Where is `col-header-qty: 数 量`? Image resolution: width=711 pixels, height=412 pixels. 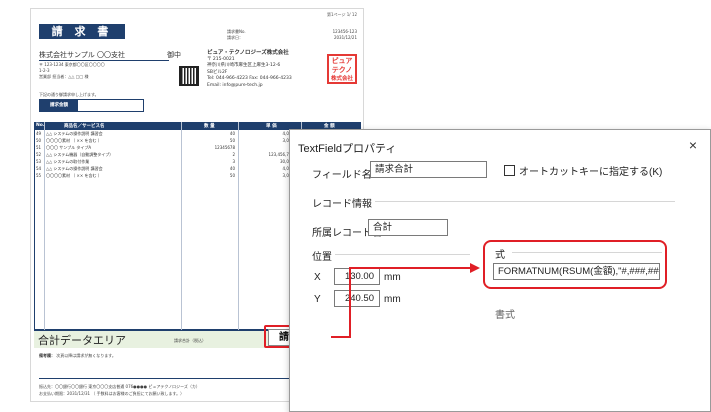
col-header-qty: 数 量 is located at coordinates (209, 126).